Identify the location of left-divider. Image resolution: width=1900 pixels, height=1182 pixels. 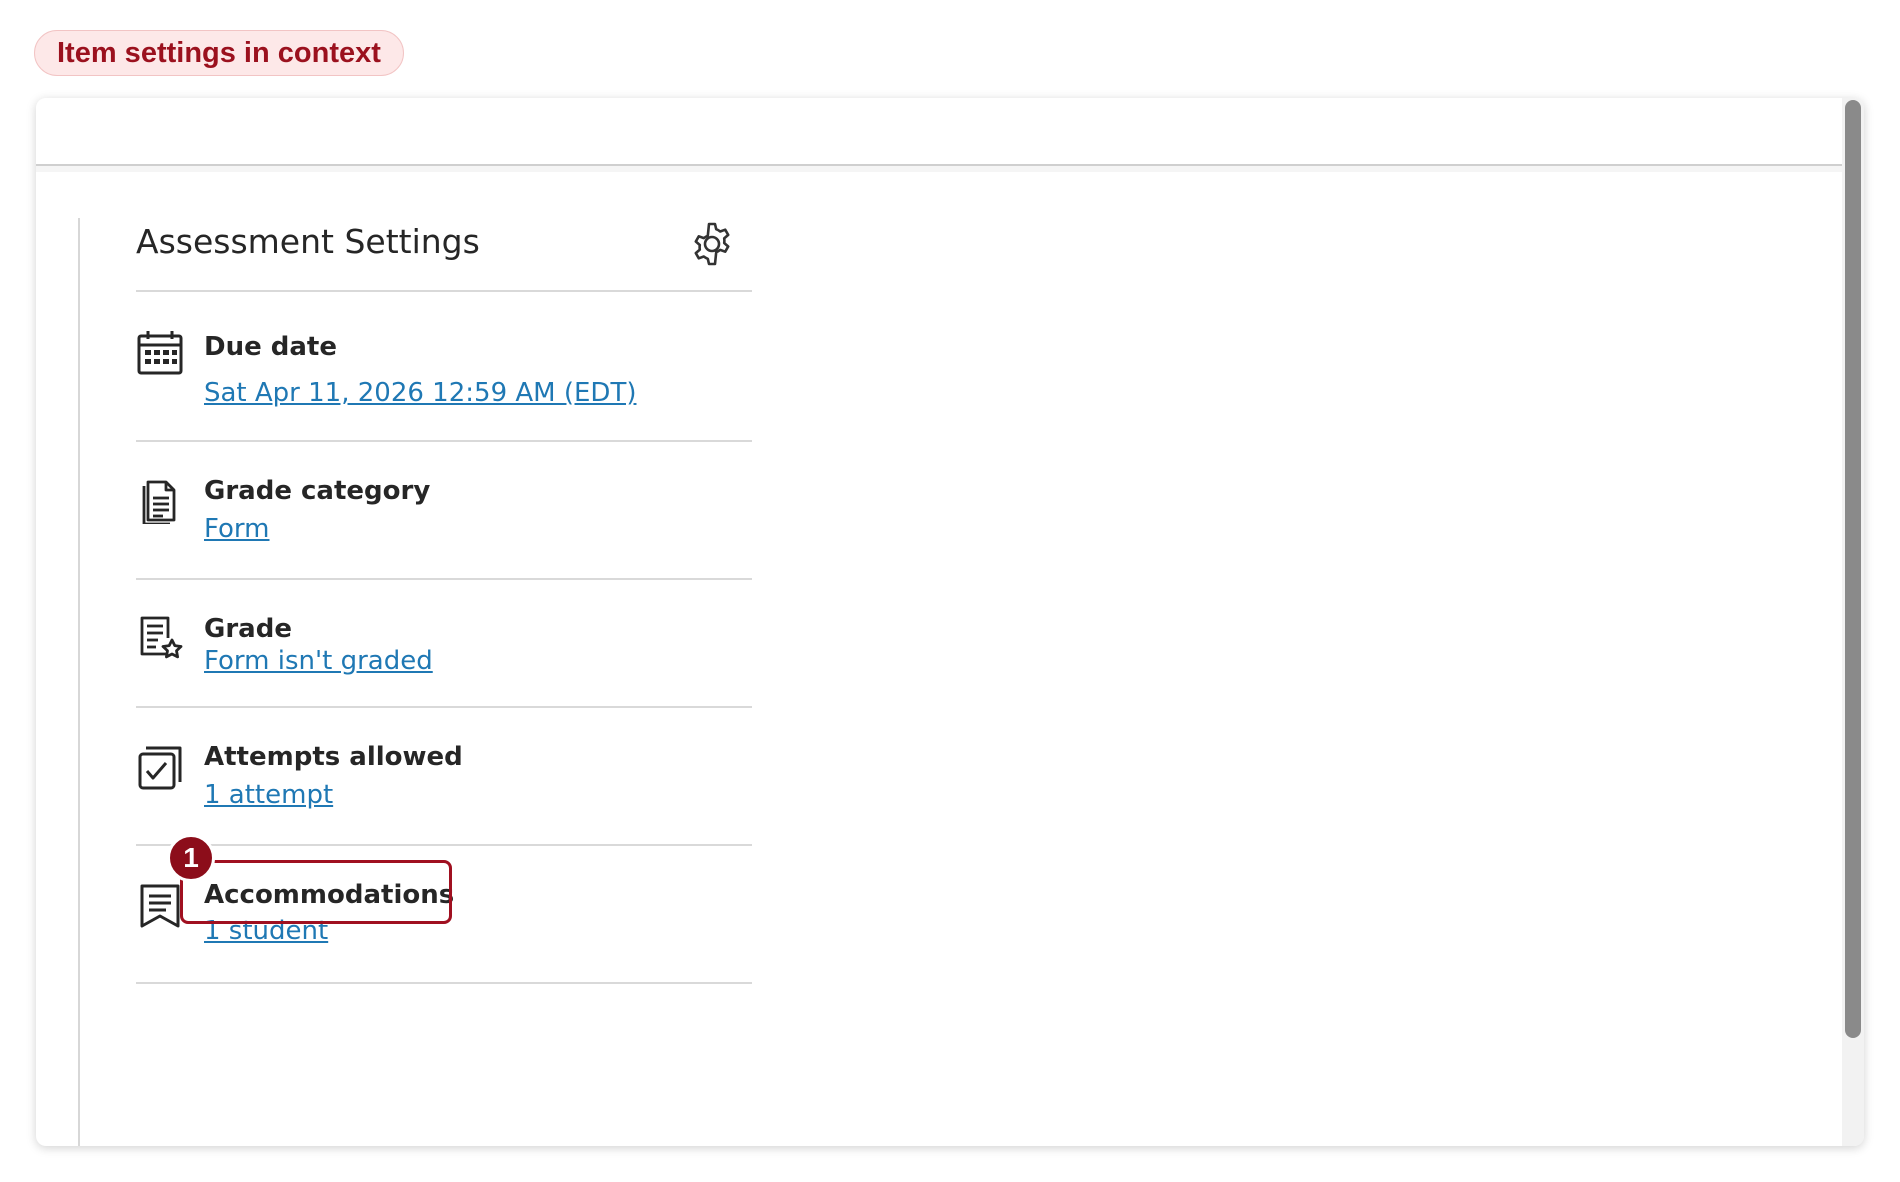
(79, 682).